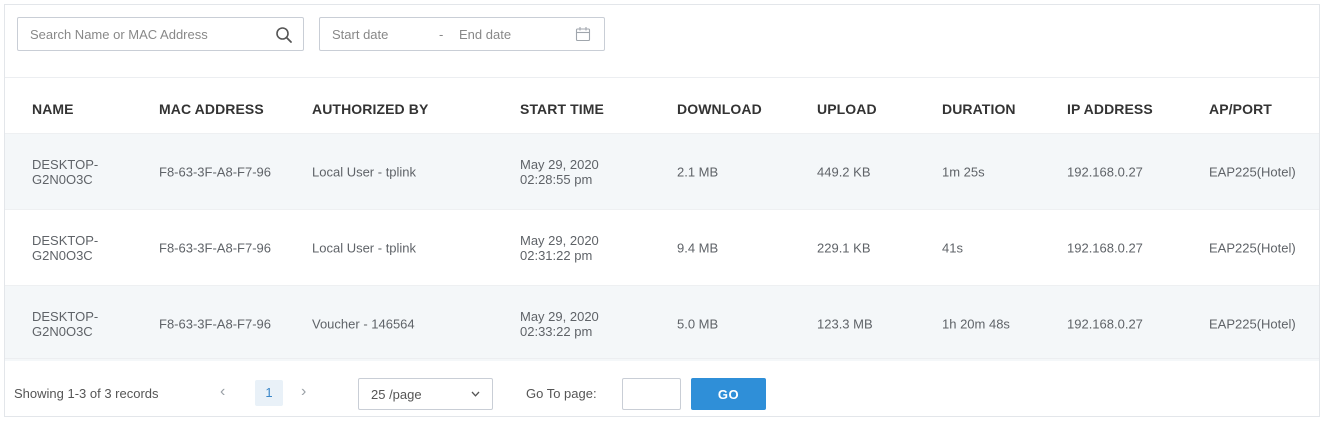  What do you see at coordinates (662, 77) in the screenshot?
I see `filter-divider` at bounding box center [662, 77].